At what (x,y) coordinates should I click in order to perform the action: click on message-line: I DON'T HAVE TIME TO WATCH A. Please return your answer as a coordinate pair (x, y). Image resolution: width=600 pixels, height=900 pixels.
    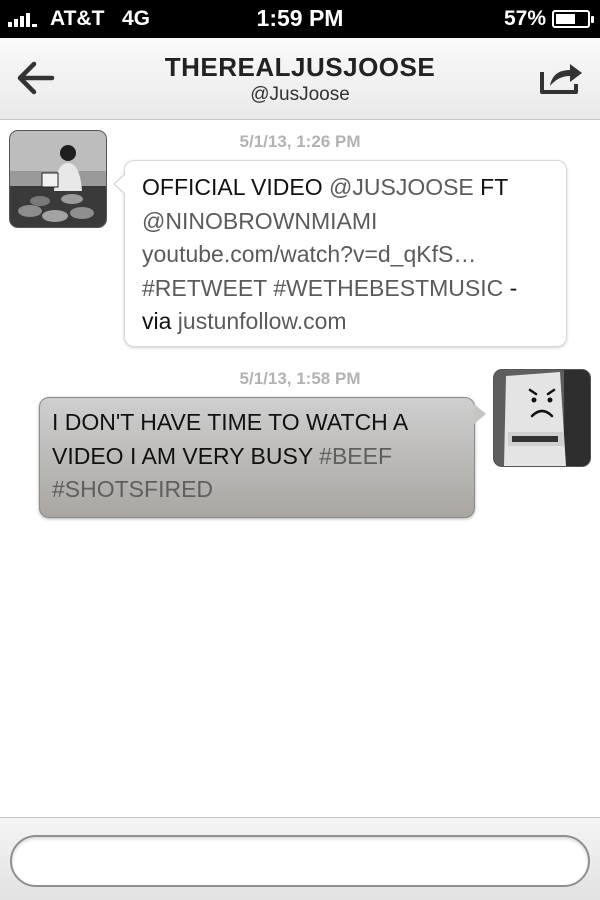
    Looking at the image, I should click on (258, 423).